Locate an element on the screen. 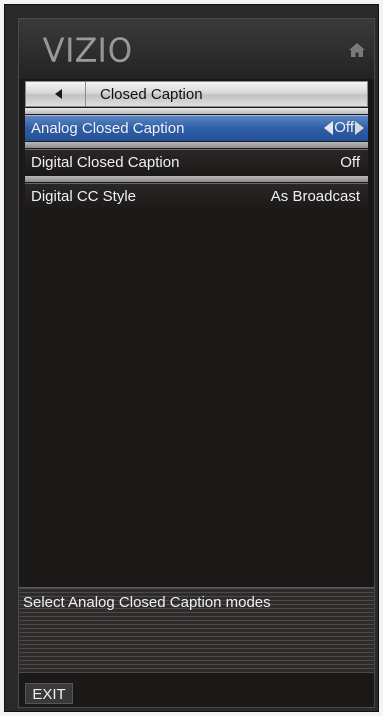  header: VIZIO is located at coordinates (196, 49).